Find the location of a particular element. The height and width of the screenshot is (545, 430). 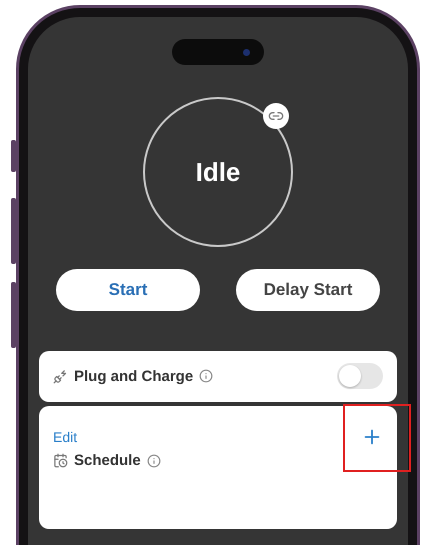

plug-charge-label: Plug and Charge is located at coordinates (134, 376).